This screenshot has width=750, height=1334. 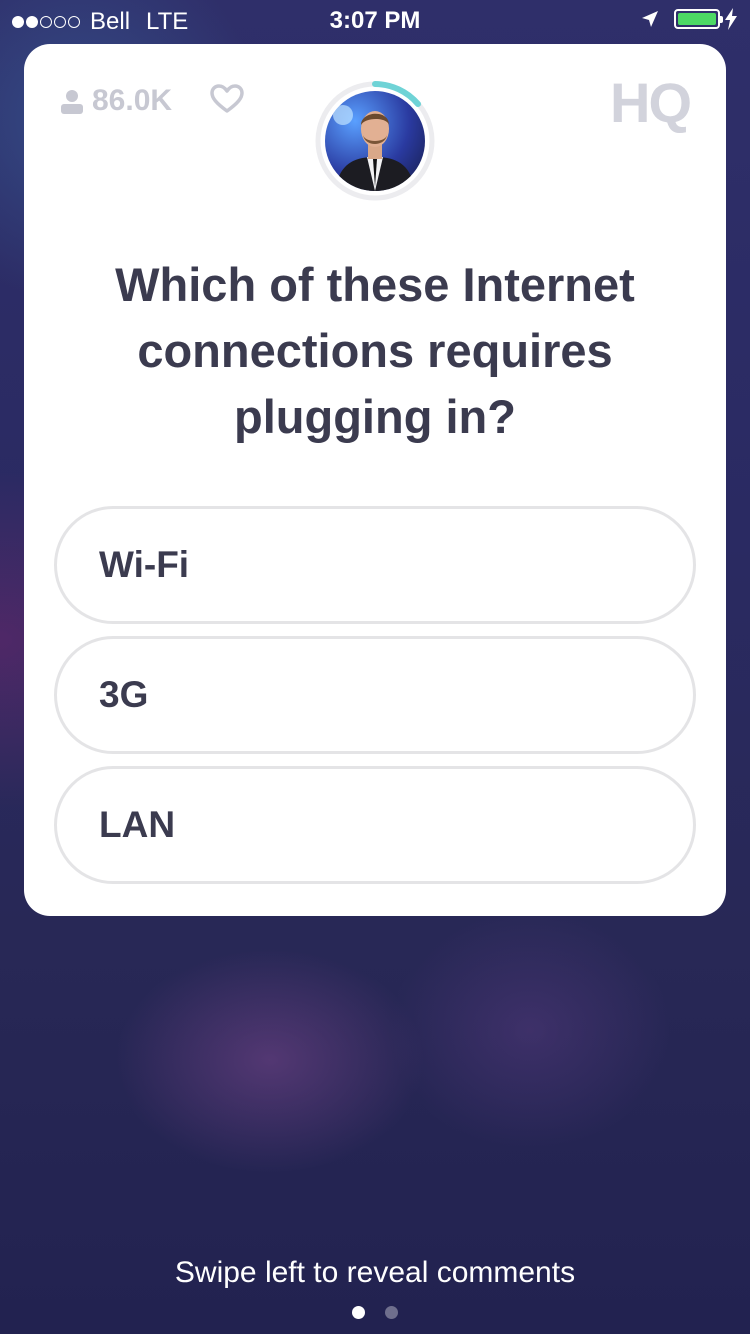 I want to click on host-avatar, so click(x=375, y=141).